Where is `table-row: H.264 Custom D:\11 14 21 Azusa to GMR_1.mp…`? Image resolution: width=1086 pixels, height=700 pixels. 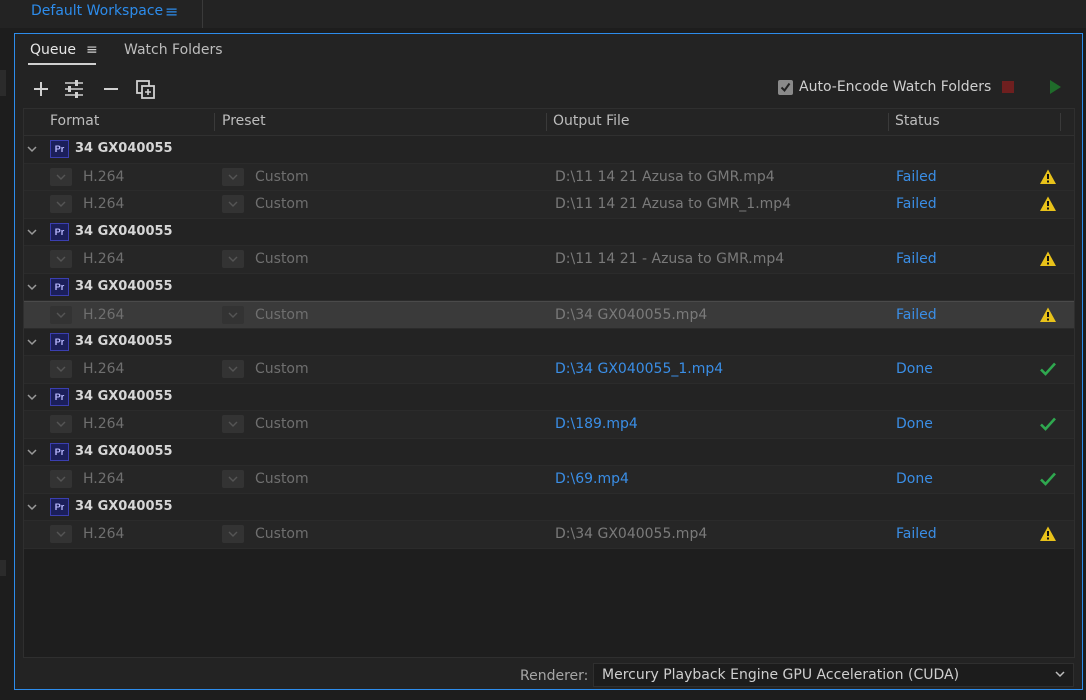
table-row: H.264 Custom D:\11 14 21 Azusa to GMR_1.mp… is located at coordinates (549, 205).